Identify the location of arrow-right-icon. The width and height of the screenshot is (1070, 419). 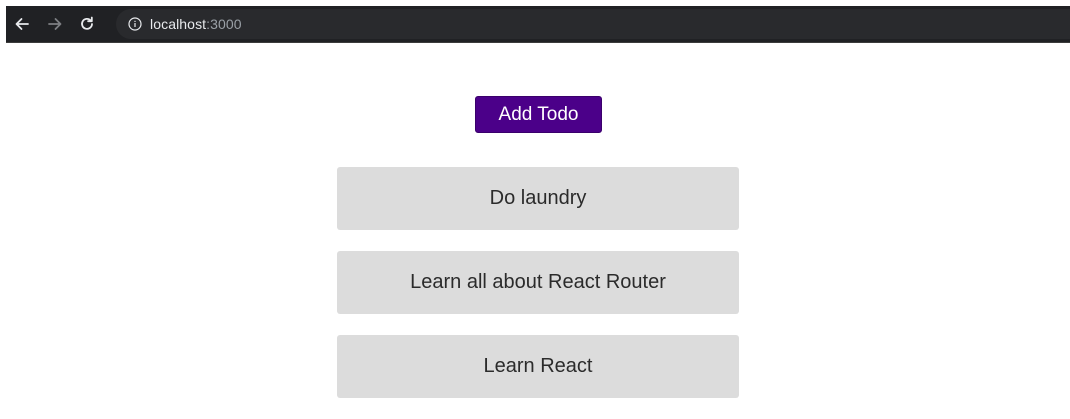
(55, 24).